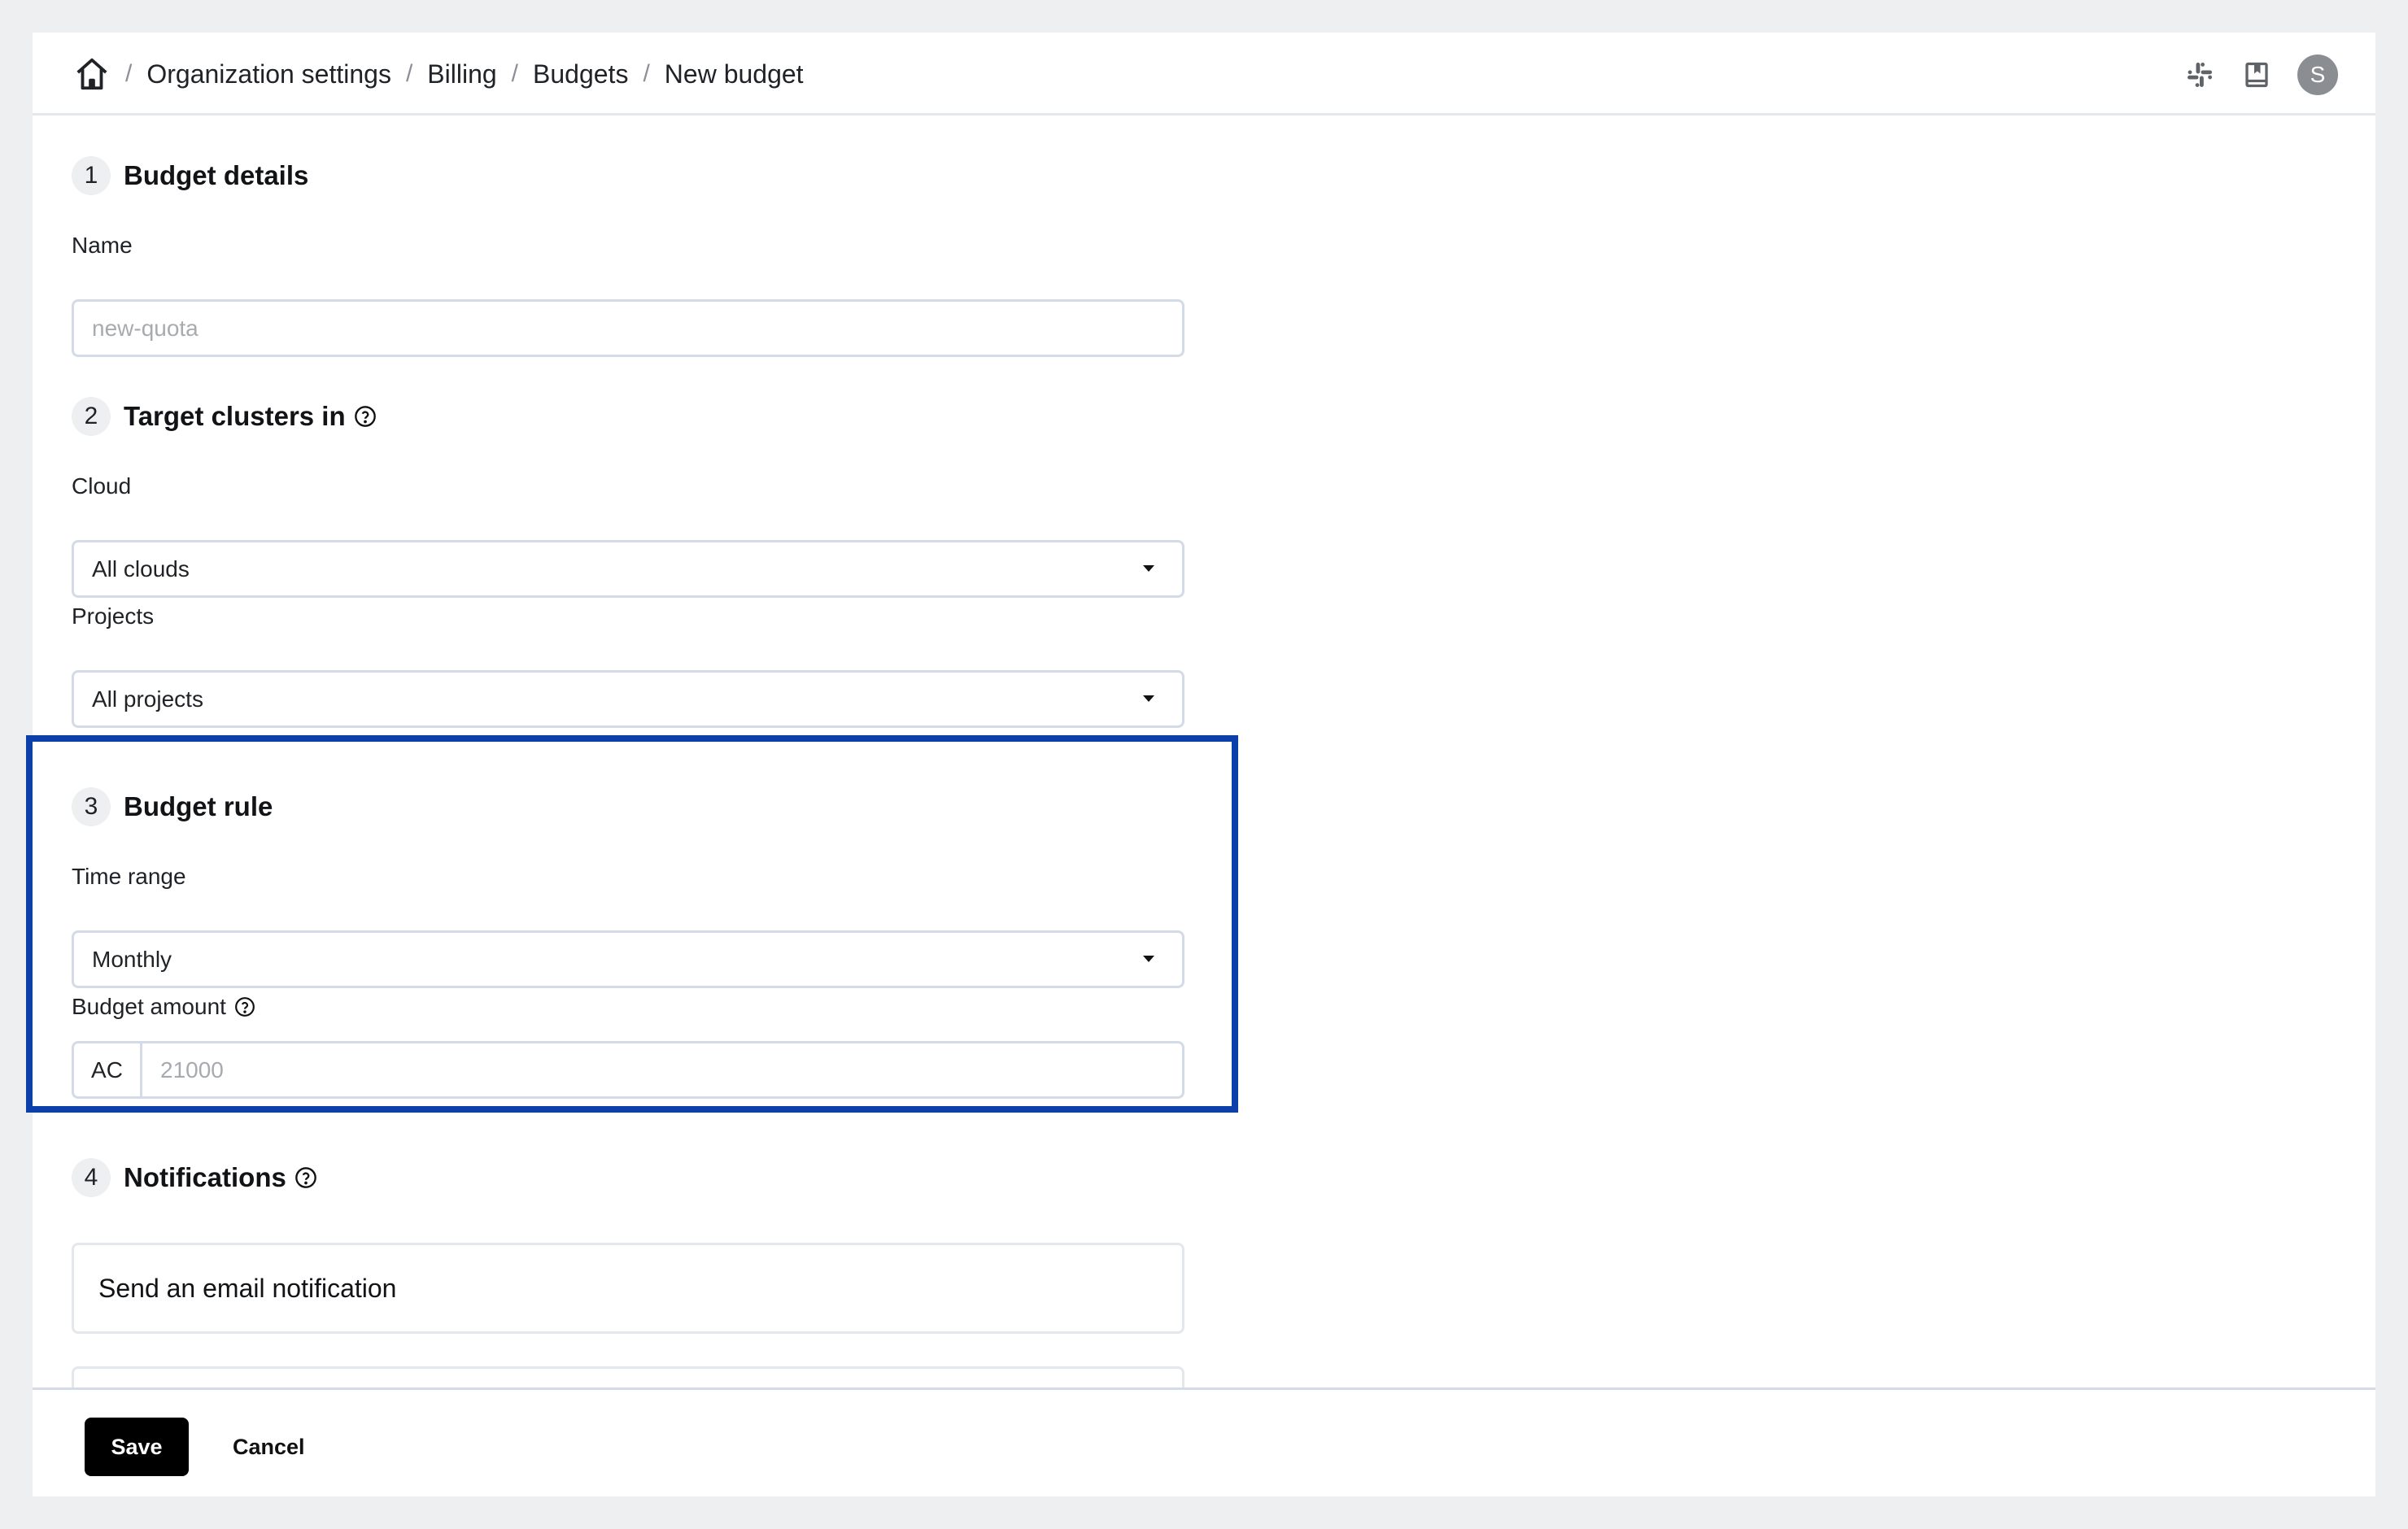 This screenshot has width=2408, height=1529. Describe the element at coordinates (91, 416) in the screenshot. I see `step-number: 2` at that location.